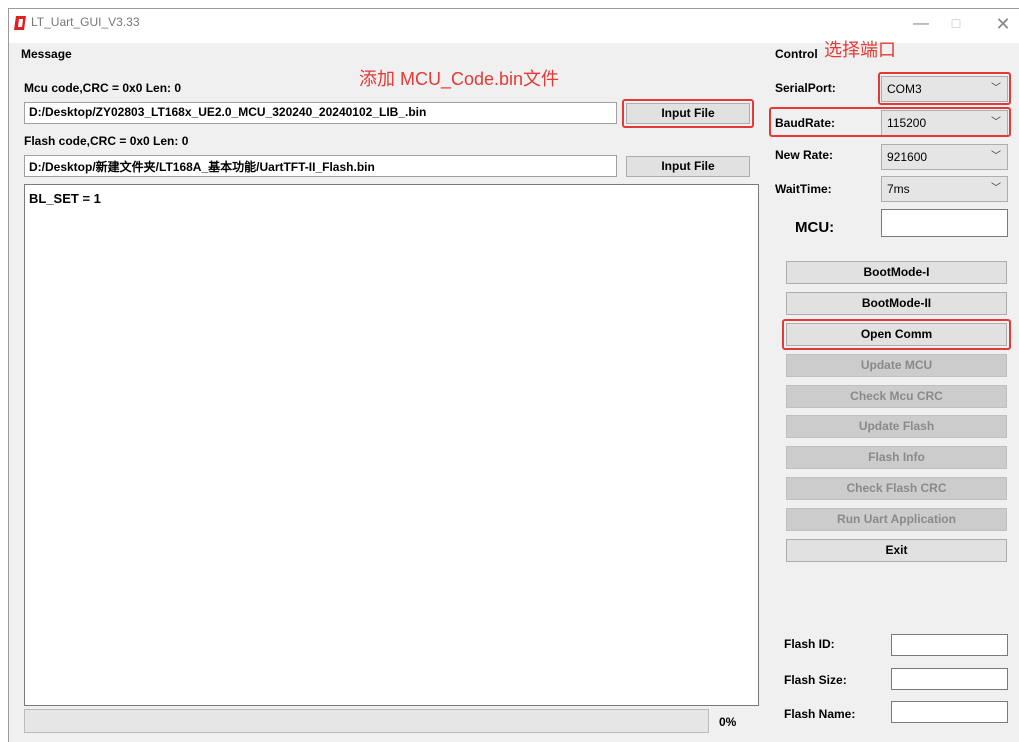 The height and width of the screenshot is (742, 1019). I want to click on flash-id-label: Flash ID:, so click(809, 644).